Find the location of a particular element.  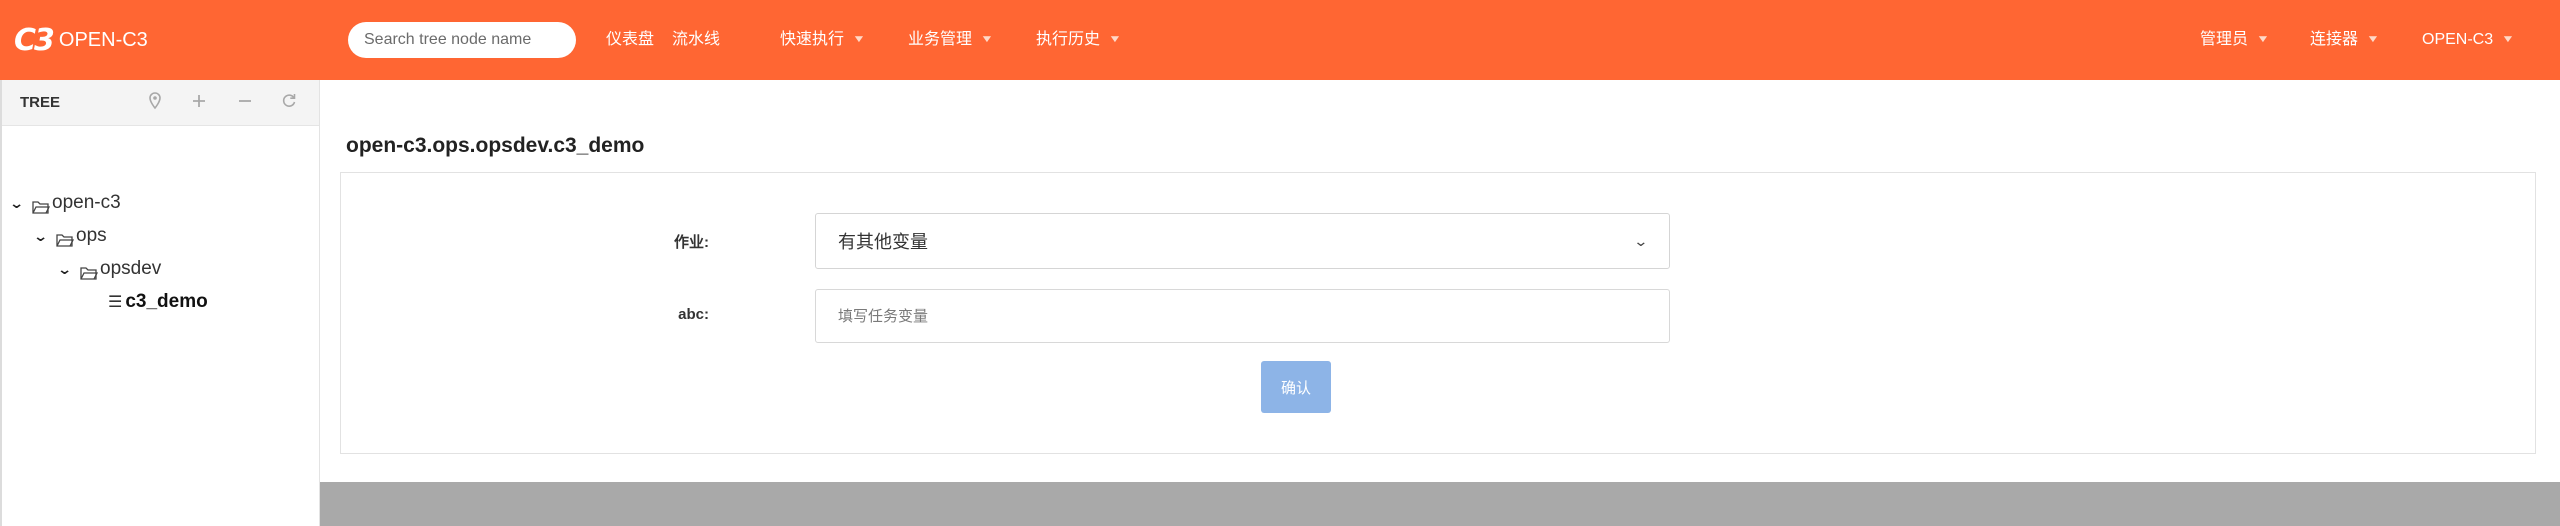

tree-node-c3-demo: ☰ c3_demo is located at coordinates (158, 302).